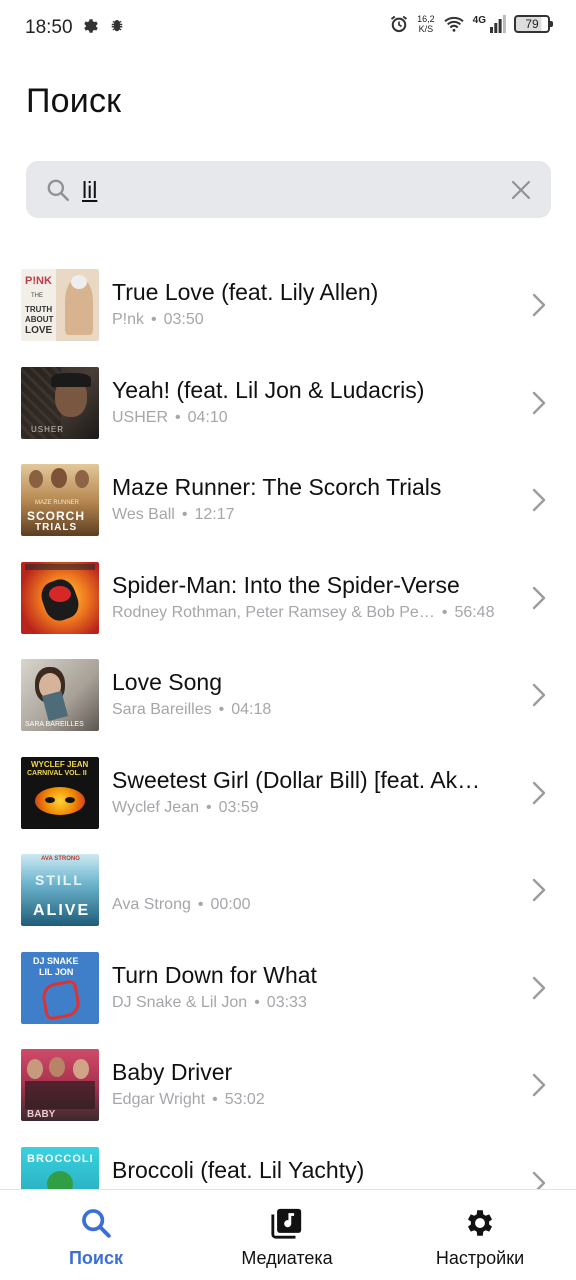 The height and width of the screenshot is (1280, 576). I want to click on alarm-icon, so click(399, 24).